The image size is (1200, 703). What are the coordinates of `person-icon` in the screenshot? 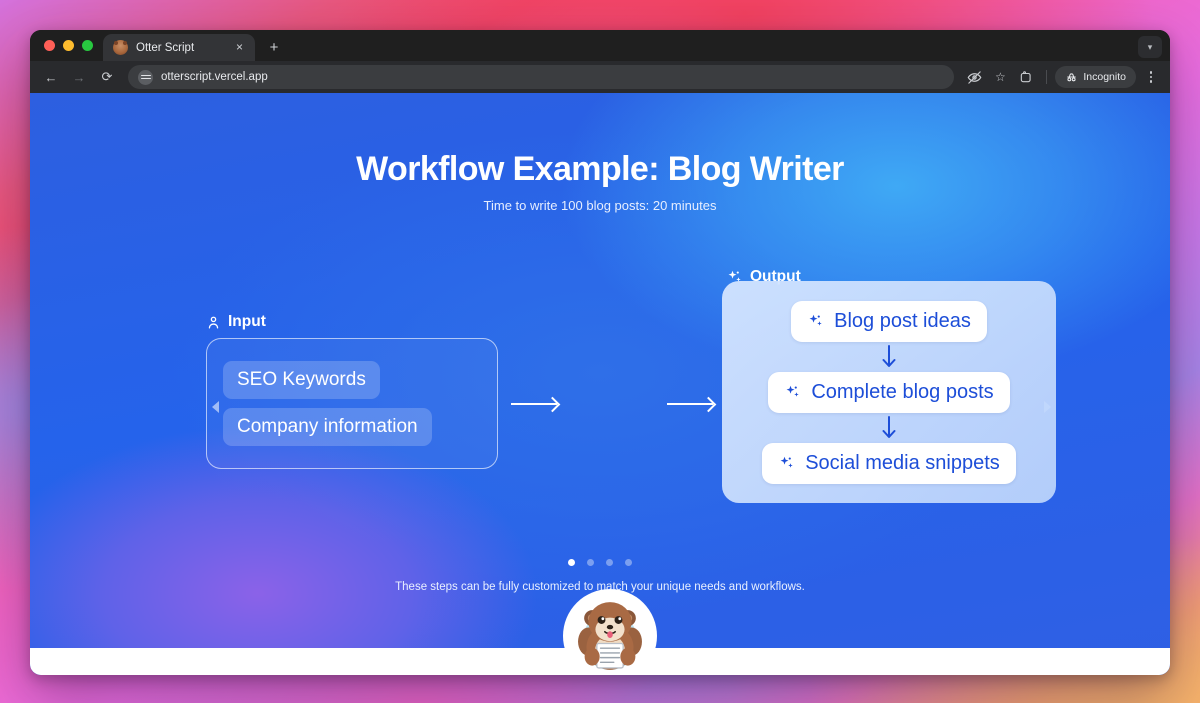 It's located at (213, 322).